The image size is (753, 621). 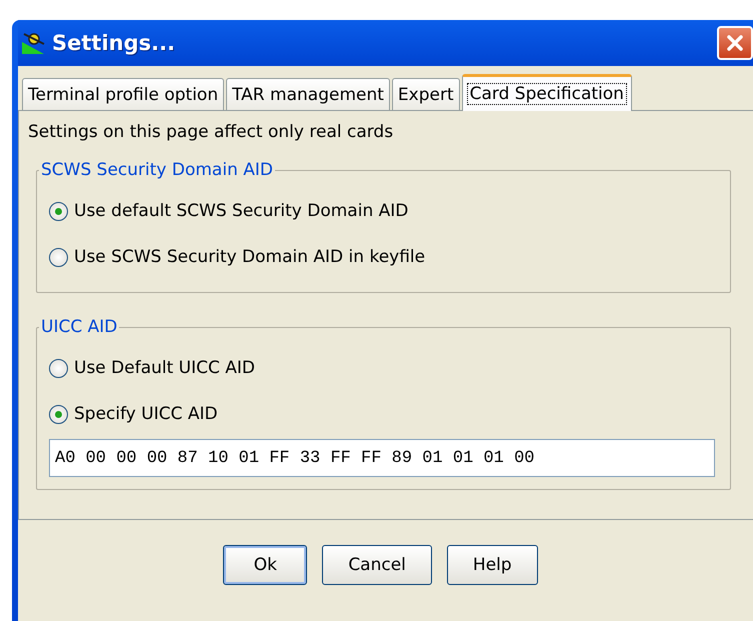 What do you see at coordinates (241, 211) in the screenshot?
I see `radio-label: Use default SCWS Security Domain AID` at bounding box center [241, 211].